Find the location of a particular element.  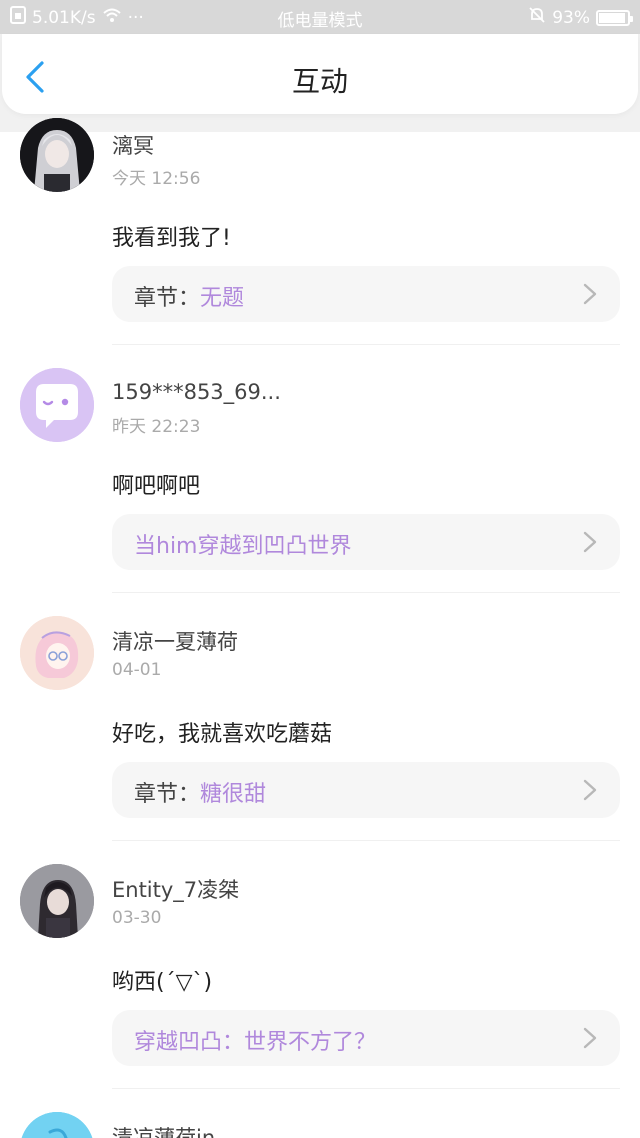

comment-text: 哟西(ˊ▽ˋ) is located at coordinates (162, 982).